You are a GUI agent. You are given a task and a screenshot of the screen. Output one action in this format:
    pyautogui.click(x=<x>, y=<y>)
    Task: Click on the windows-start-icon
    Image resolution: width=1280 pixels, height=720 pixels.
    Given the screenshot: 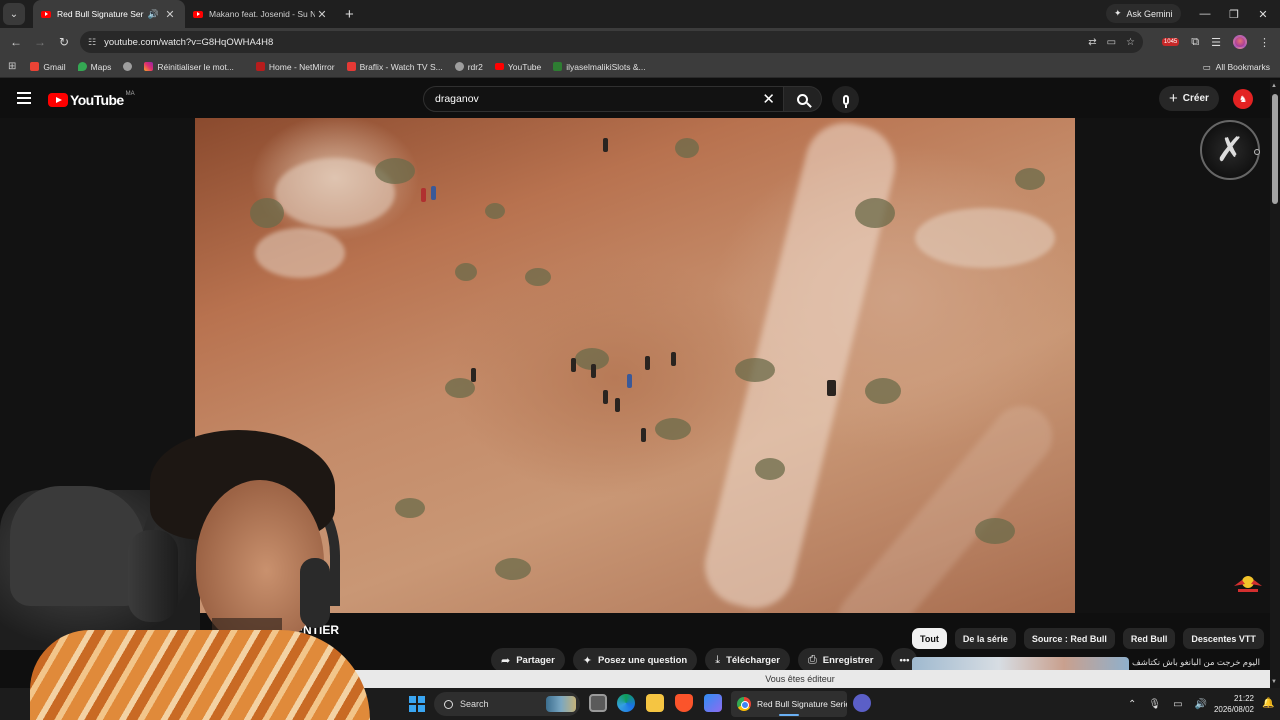 What is the action you would take?
    pyautogui.click(x=417, y=704)
    